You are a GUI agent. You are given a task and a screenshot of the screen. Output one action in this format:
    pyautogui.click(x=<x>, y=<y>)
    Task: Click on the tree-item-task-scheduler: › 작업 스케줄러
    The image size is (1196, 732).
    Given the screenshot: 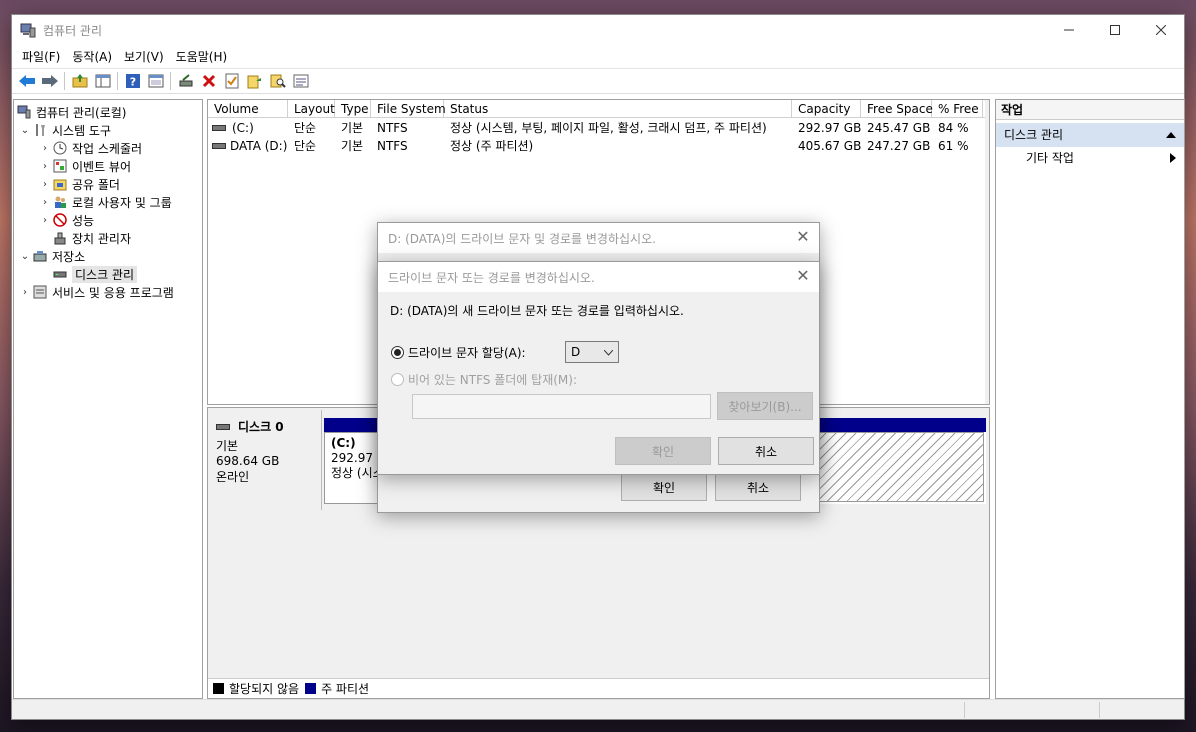 What is the action you would take?
    pyautogui.click(x=90, y=148)
    